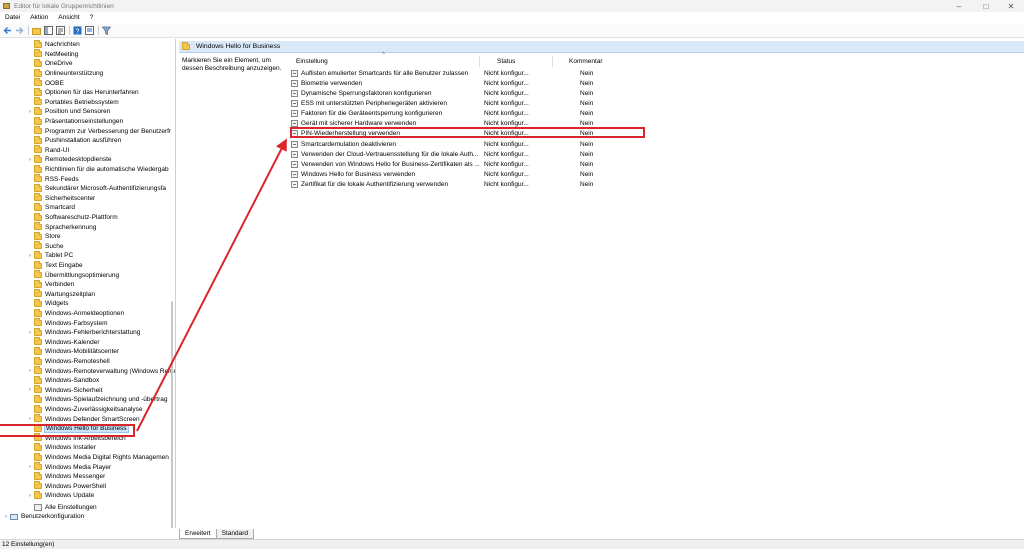 This screenshot has height=549, width=1024. Describe the element at coordinates (67, 342) in the screenshot. I see `tree-item: Windows-Kalender` at that location.